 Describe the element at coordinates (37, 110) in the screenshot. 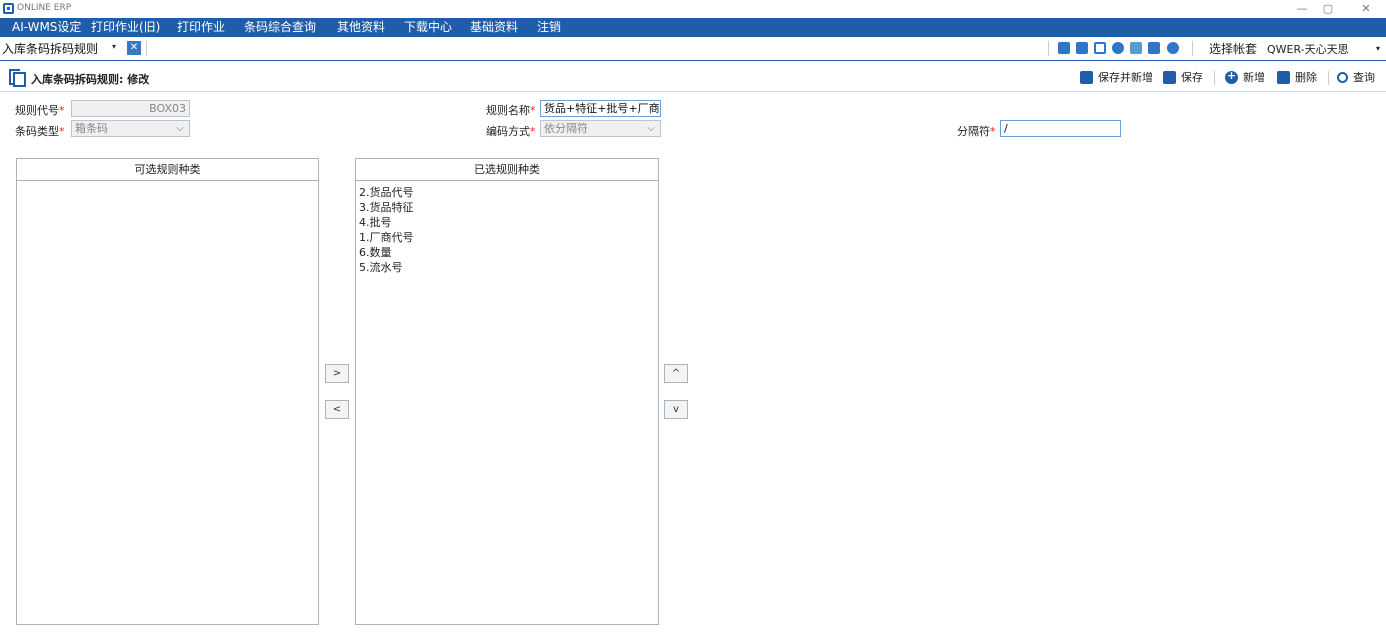

I see `rule-code-label-text: 规则代号` at that location.